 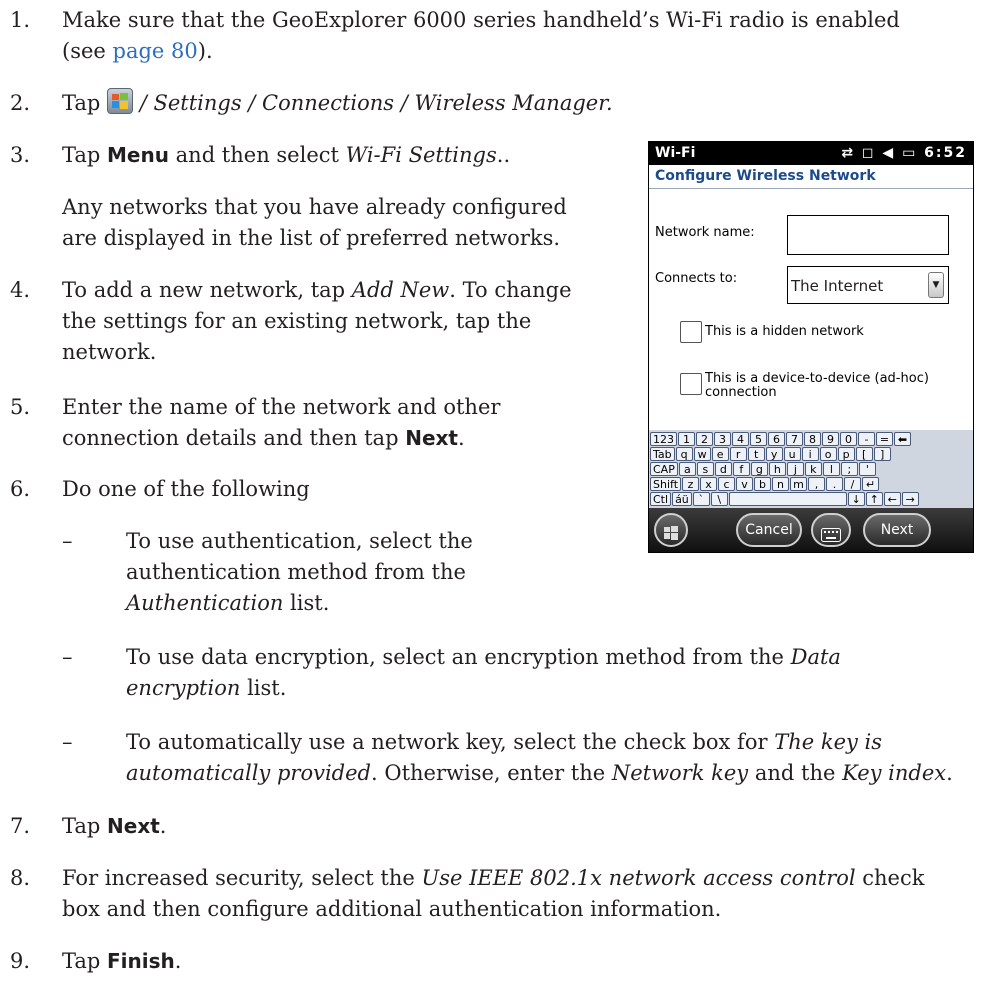 What do you see at coordinates (723, 469) in the screenshot?
I see `keyboard-key: d` at bounding box center [723, 469].